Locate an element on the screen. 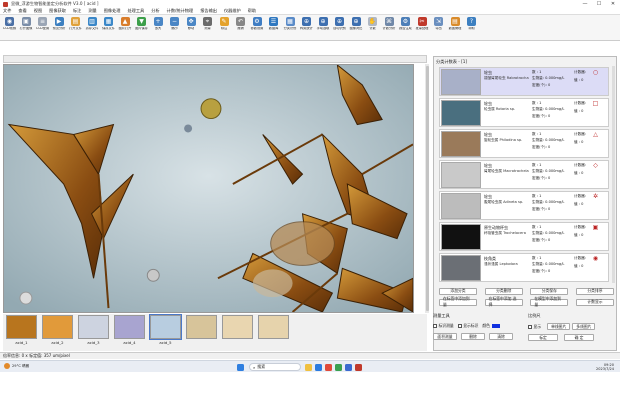  menu-item: 测量 is located at coordinates (92, 11).